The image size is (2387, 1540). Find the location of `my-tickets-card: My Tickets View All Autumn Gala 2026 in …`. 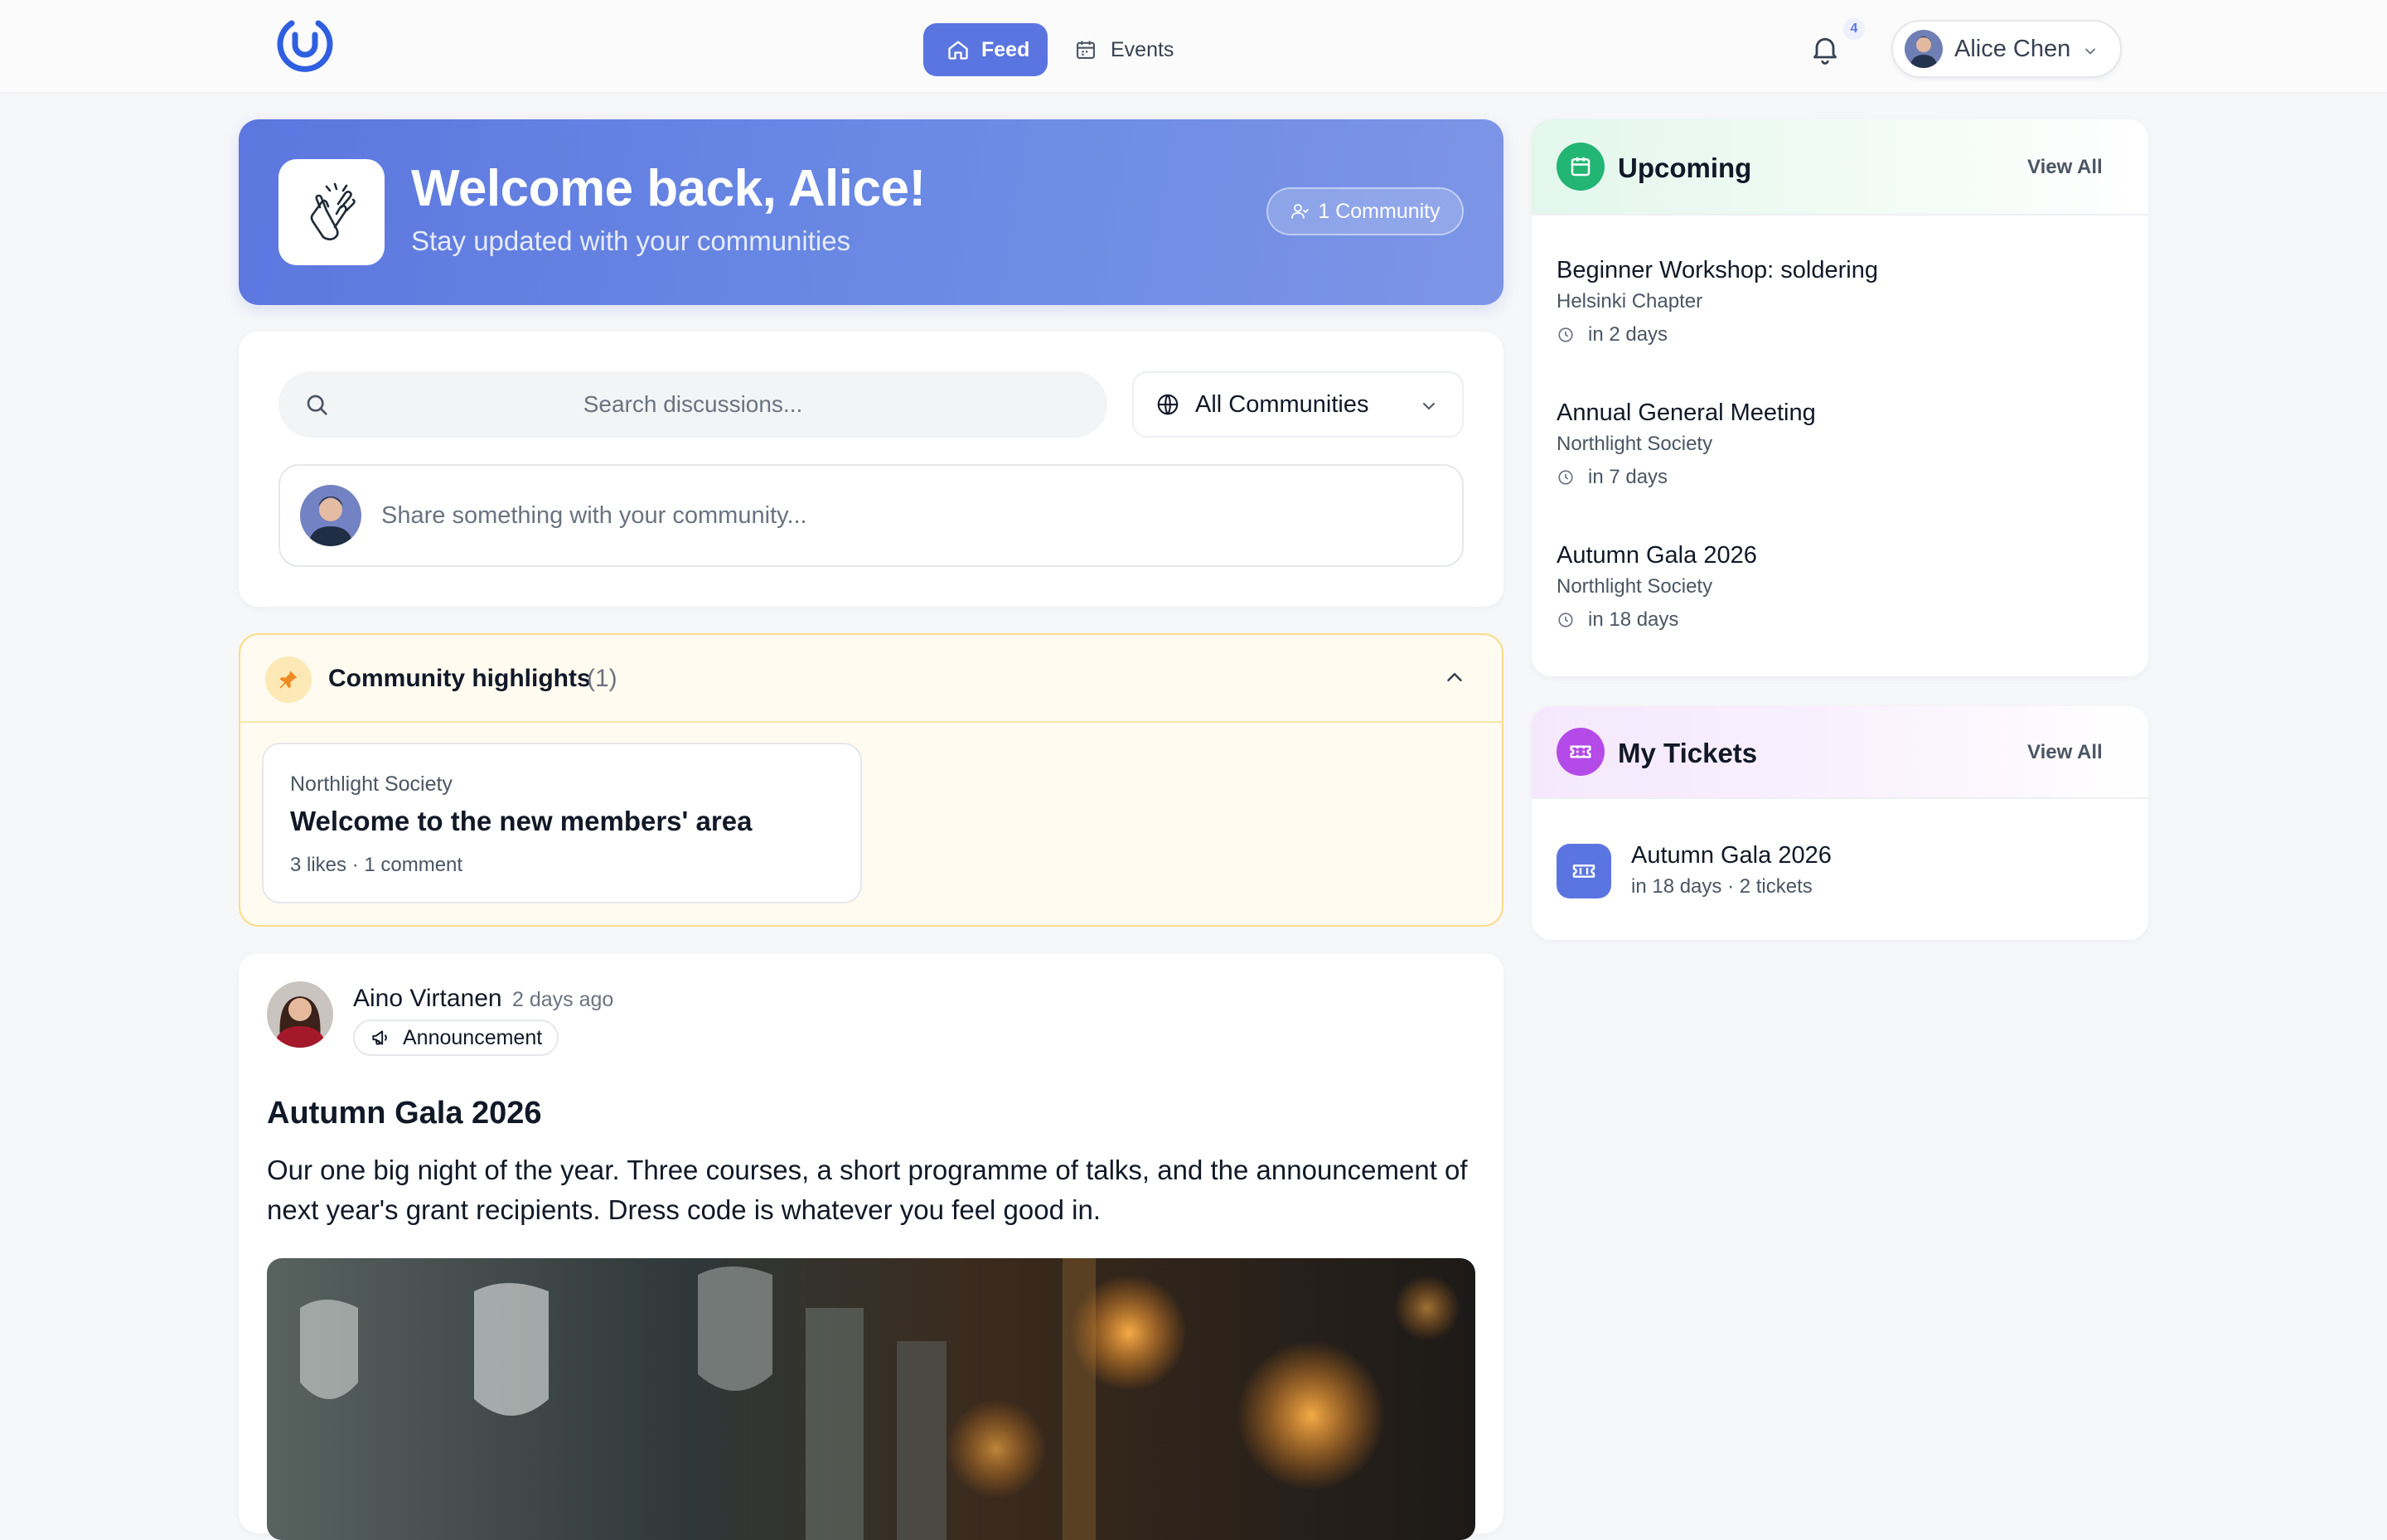

my-tickets-card: My Tickets View All Autumn Gala 2026 in … is located at coordinates (1840, 823).